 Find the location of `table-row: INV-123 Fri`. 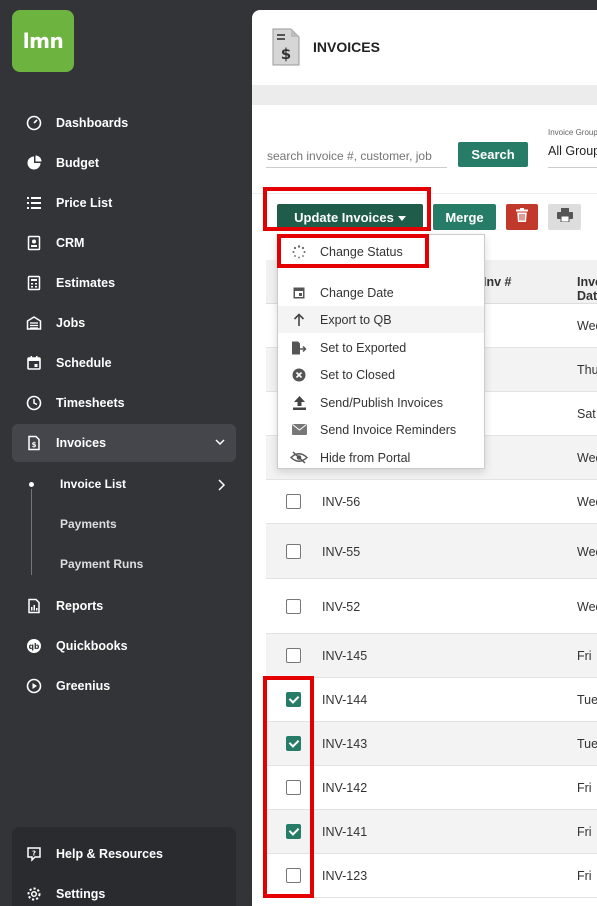

table-row: INV-123 Fri is located at coordinates (431, 876).